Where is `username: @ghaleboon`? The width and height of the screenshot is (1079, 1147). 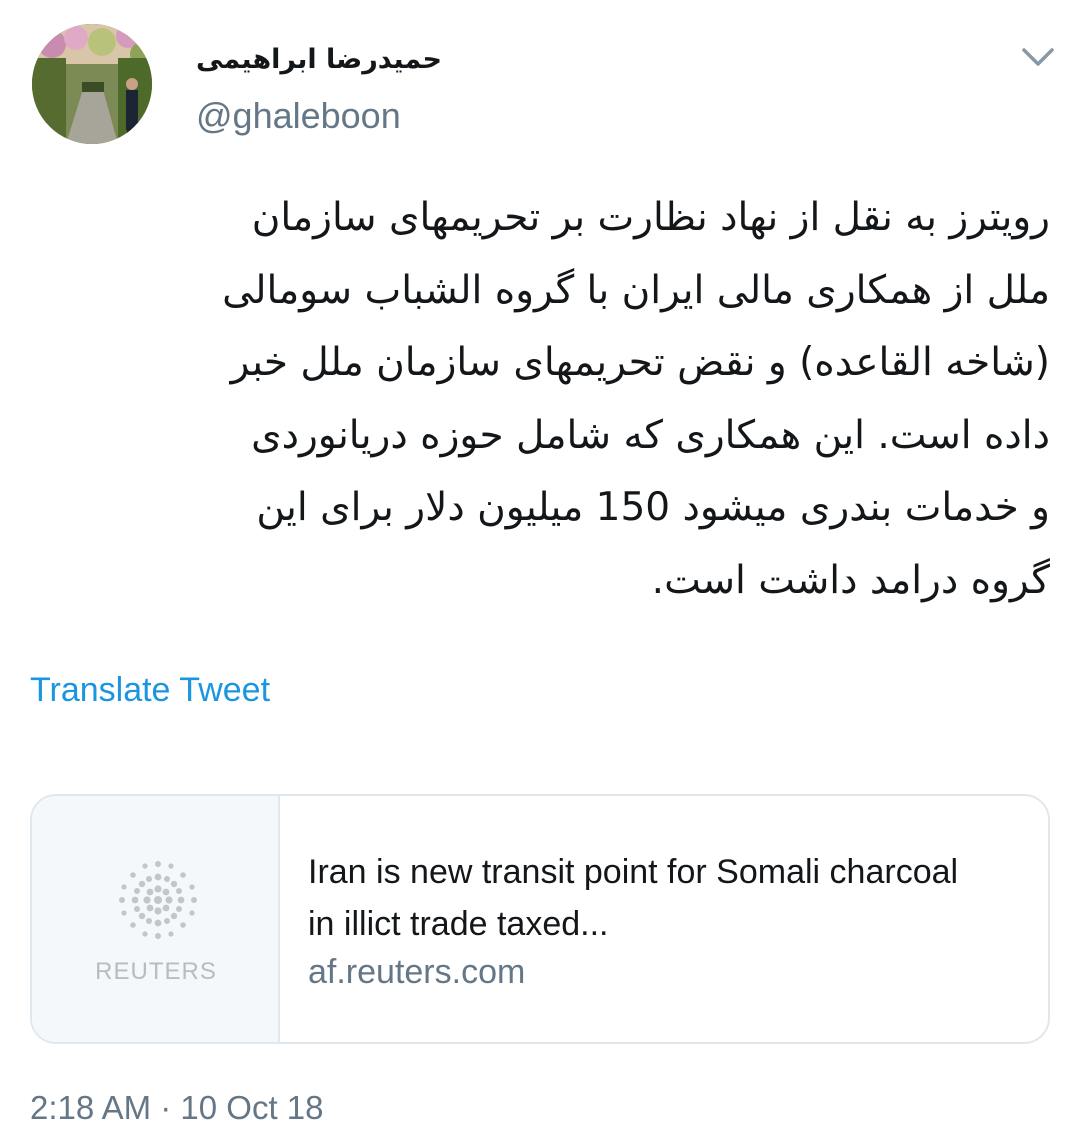
username: @ghaleboon is located at coordinates (298, 116).